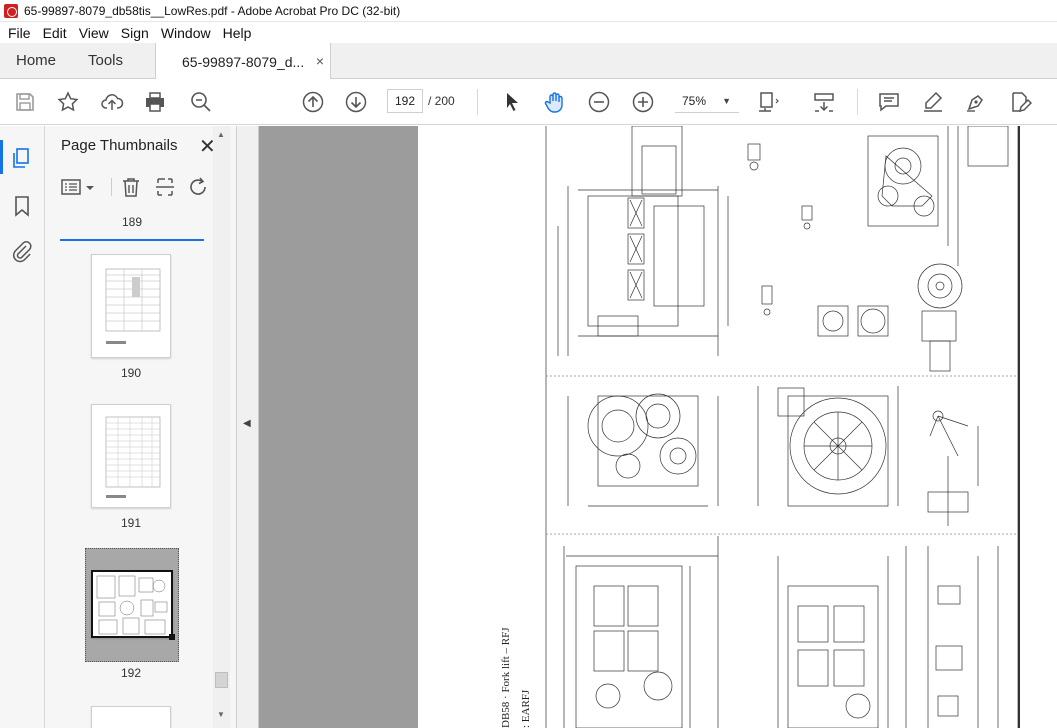 This screenshot has height=728, width=1057. Describe the element at coordinates (131, 187) in the screenshot. I see `delete-page-icon` at that location.